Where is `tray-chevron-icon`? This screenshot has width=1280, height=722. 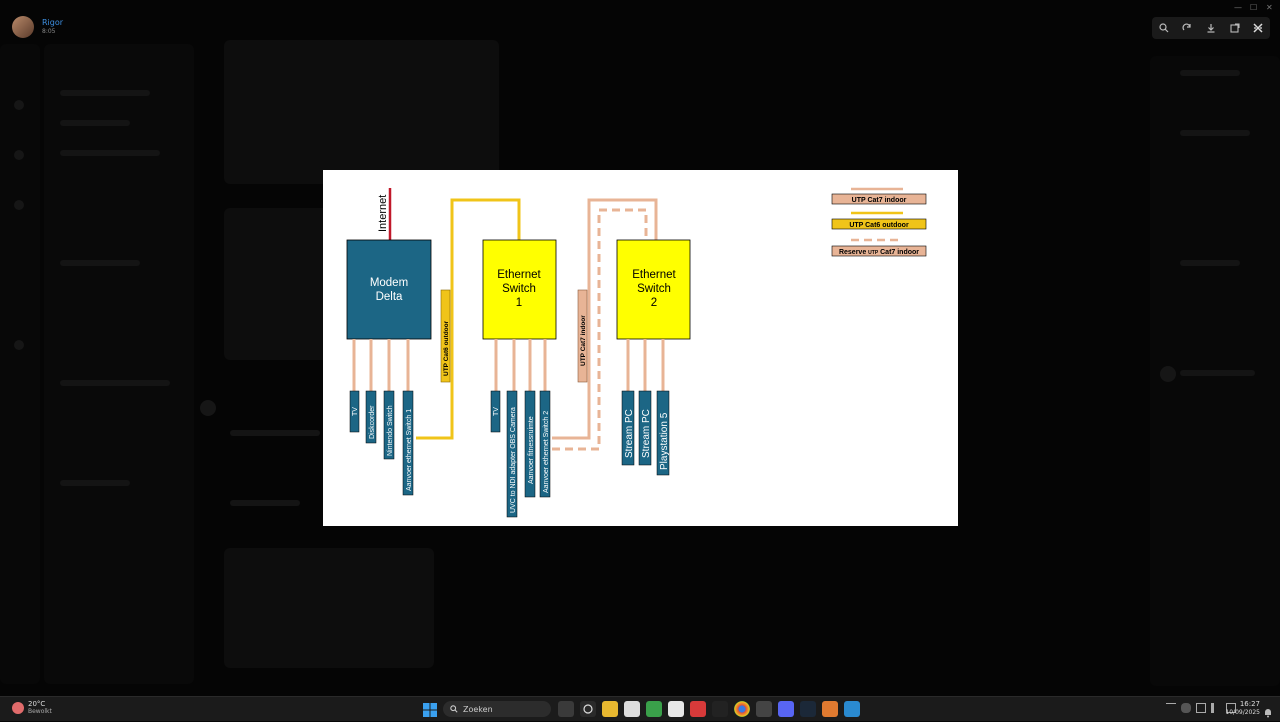 tray-chevron-icon is located at coordinates (1171, 708).